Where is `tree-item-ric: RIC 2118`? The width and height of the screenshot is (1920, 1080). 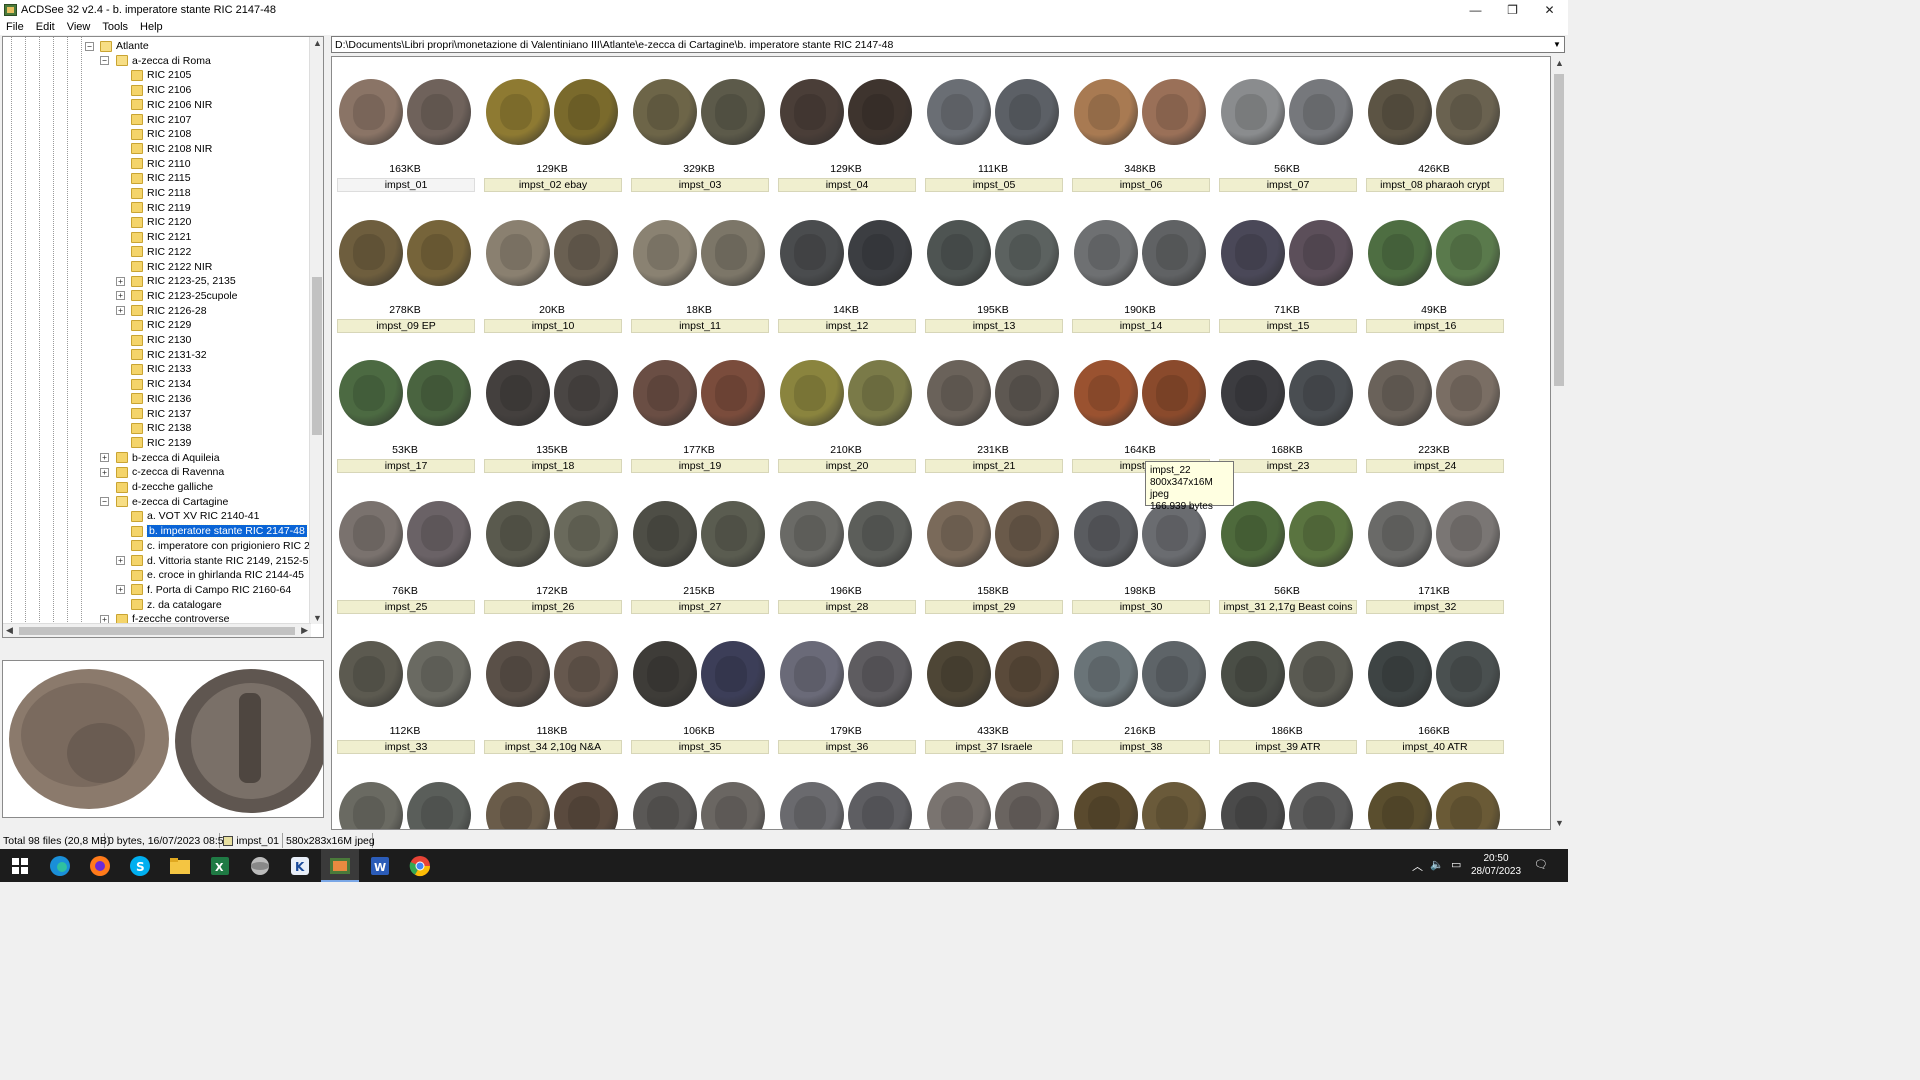
tree-item-ric: RIC 2118 is located at coordinates (161, 193).